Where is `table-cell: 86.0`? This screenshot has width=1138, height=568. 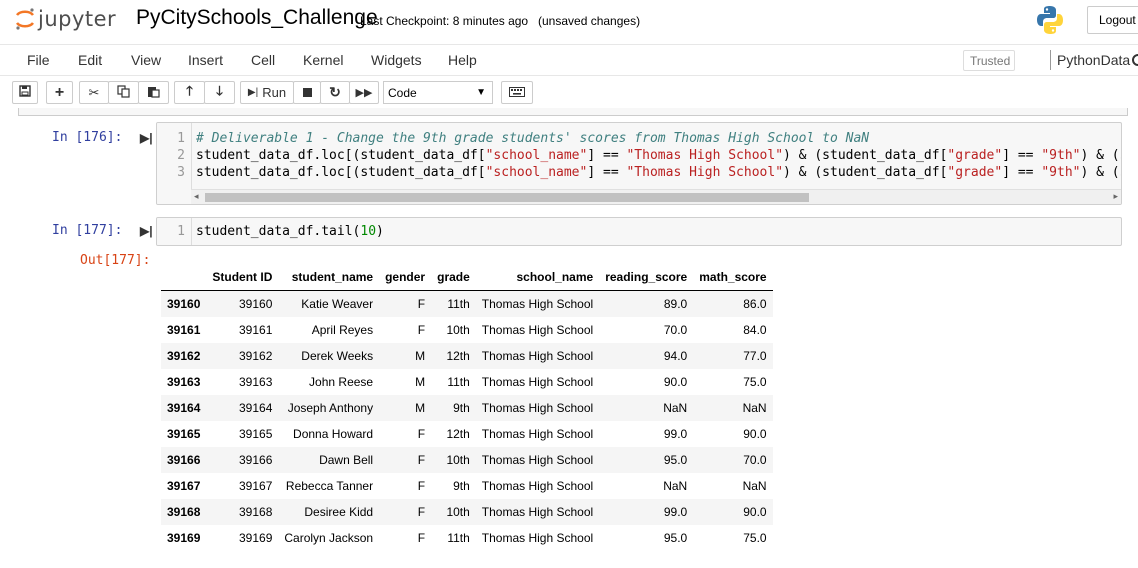
table-cell: 86.0 is located at coordinates (755, 304).